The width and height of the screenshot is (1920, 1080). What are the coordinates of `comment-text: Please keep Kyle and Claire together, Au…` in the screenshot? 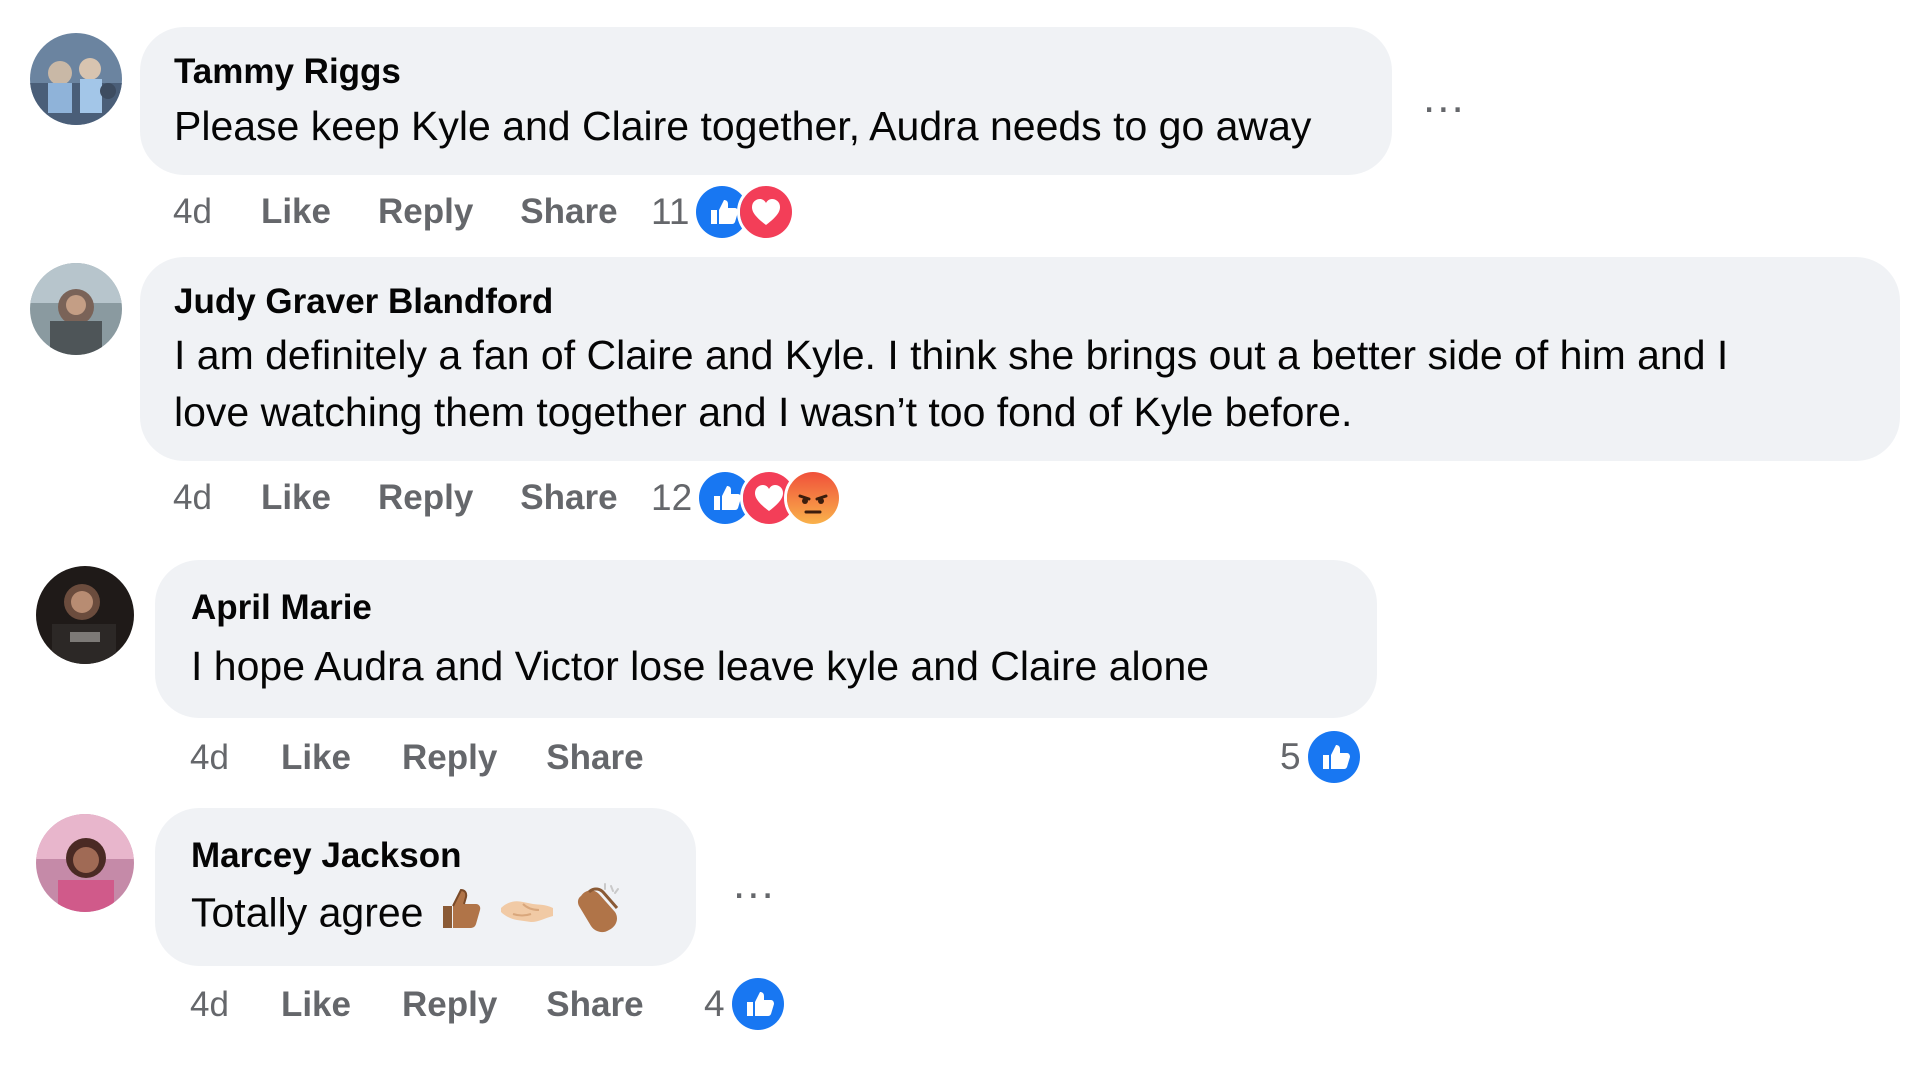 It's located at (743, 126).